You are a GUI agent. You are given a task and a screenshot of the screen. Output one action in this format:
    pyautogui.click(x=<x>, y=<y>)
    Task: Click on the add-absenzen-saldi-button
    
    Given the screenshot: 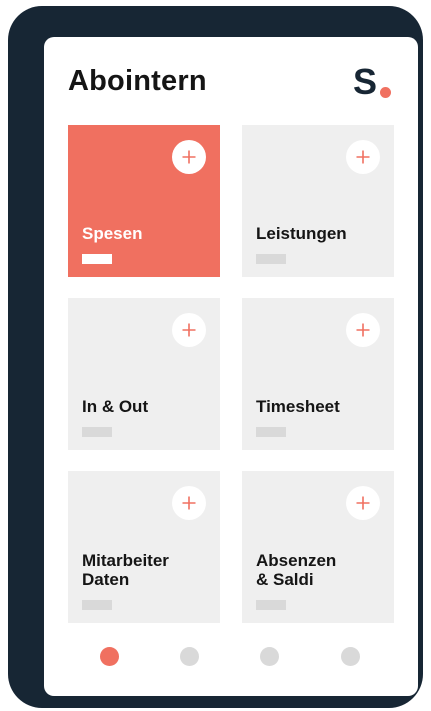 What is the action you would take?
    pyautogui.click(x=363, y=503)
    